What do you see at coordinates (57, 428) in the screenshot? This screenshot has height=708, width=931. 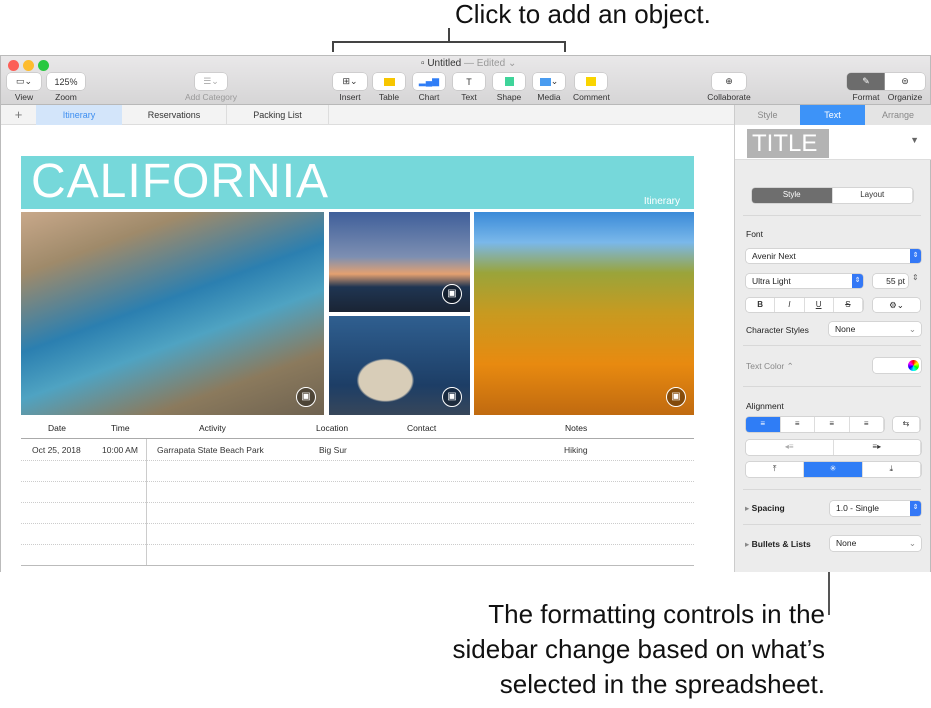 I see `column-header-date: Date` at bounding box center [57, 428].